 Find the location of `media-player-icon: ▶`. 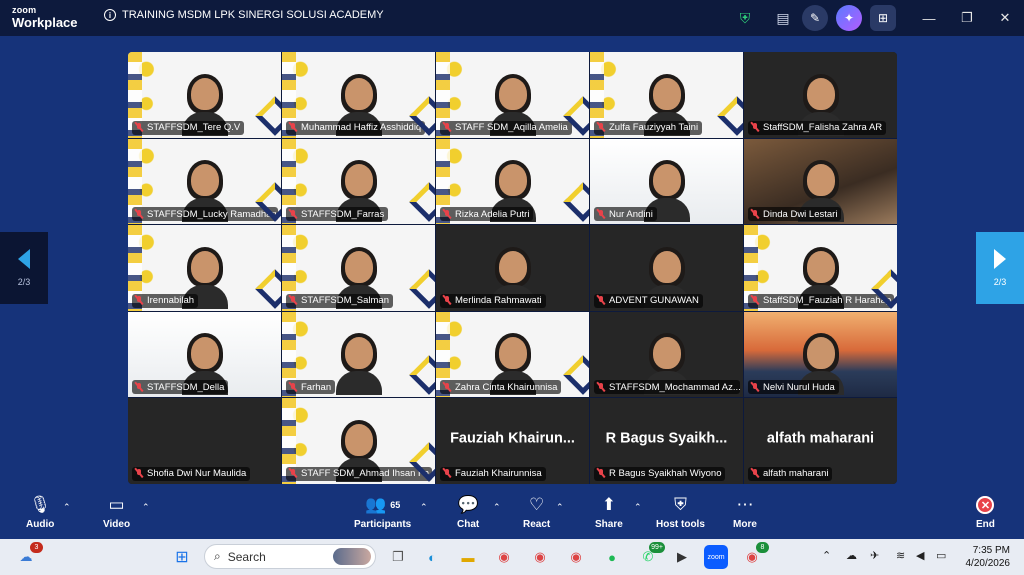

media-player-icon: ▶ is located at coordinates (682, 557).